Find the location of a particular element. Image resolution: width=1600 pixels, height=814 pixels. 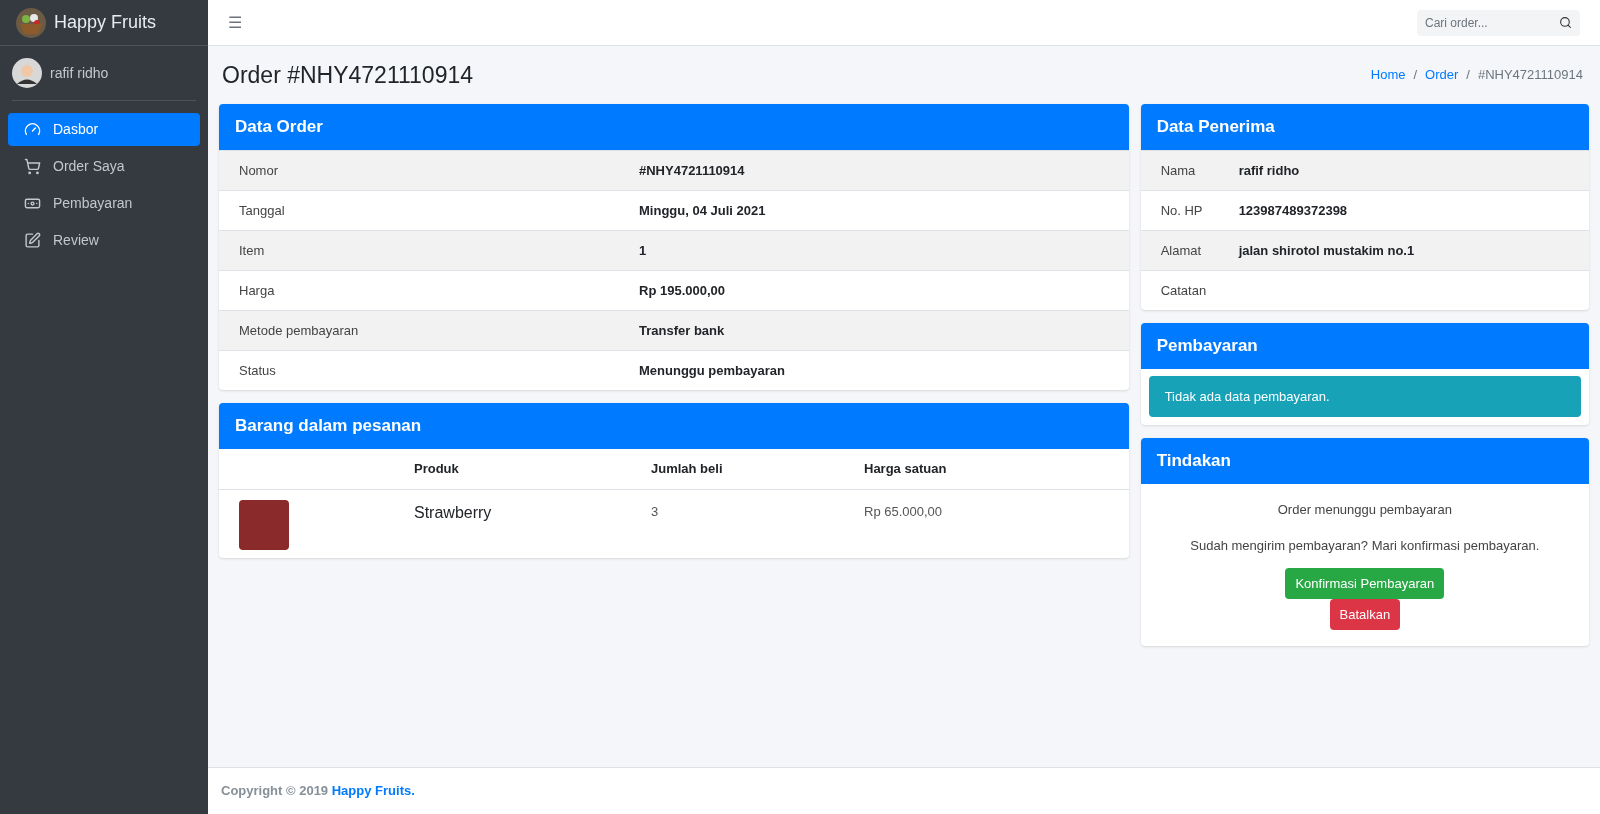

field-value: 1 is located at coordinates (643, 250).